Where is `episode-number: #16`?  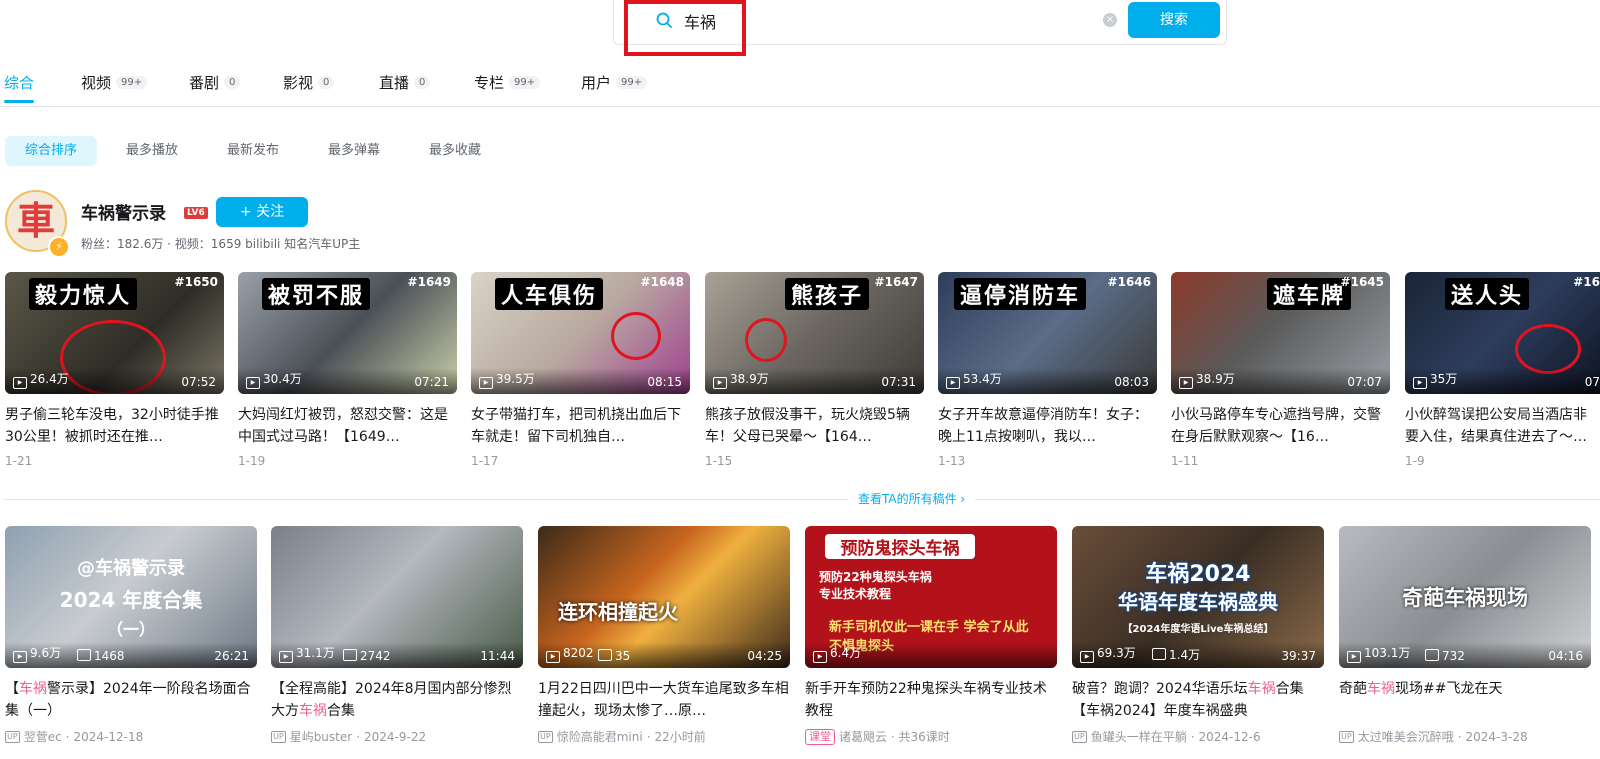 episode-number: #16 is located at coordinates (1586, 282).